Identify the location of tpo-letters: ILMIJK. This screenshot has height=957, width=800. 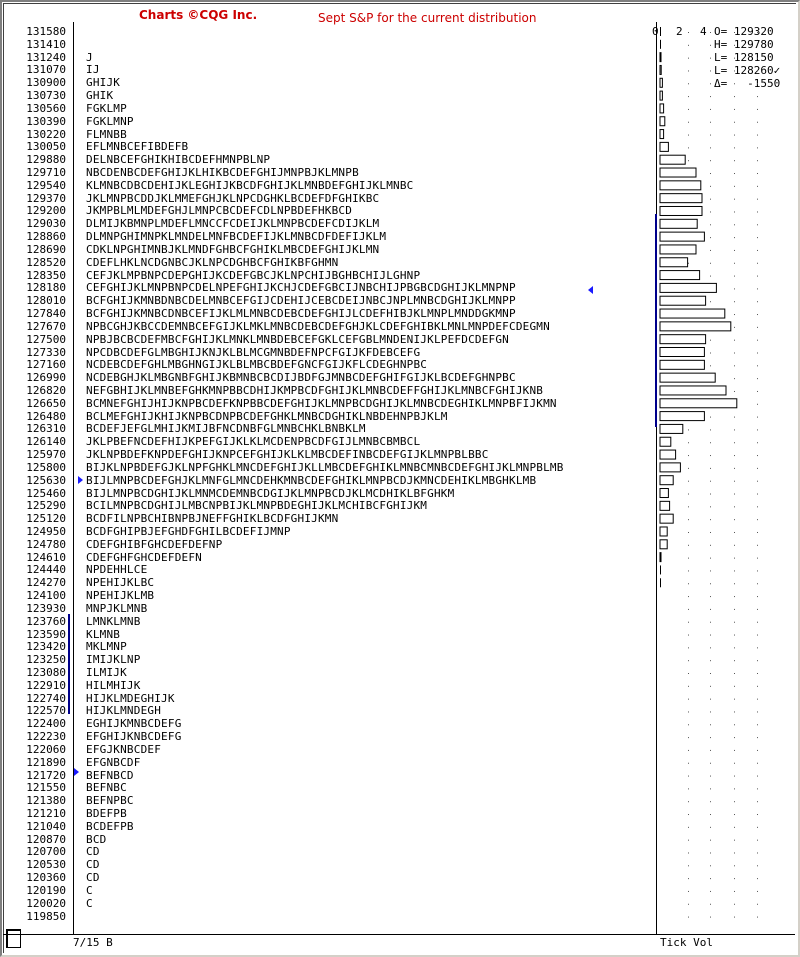
(106, 672).